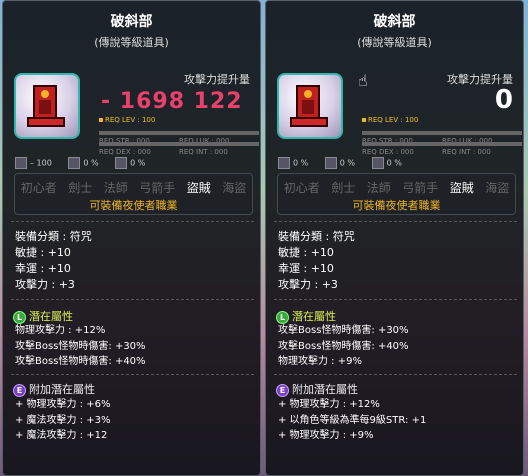 This screenshot has height=476, width=528. I want to click on bonus-potential-lines: + 物理攻擊力 : +6% + 魔法攻擊力 : +3% + 魔法攻擊力 : +12, so click(63, 420).